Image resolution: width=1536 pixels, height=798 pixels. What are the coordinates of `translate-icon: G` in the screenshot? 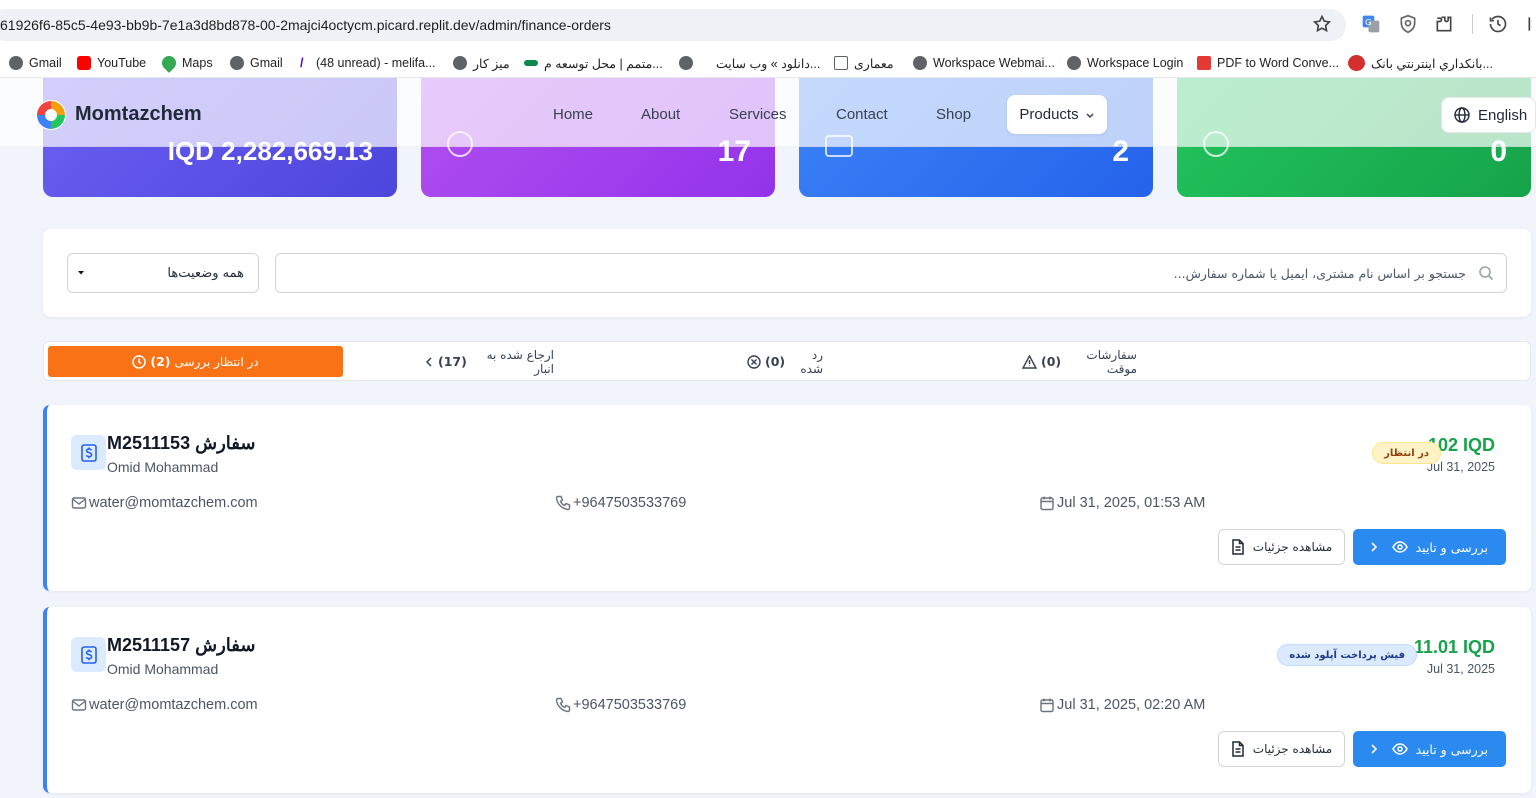 It's located at (1371, 24).